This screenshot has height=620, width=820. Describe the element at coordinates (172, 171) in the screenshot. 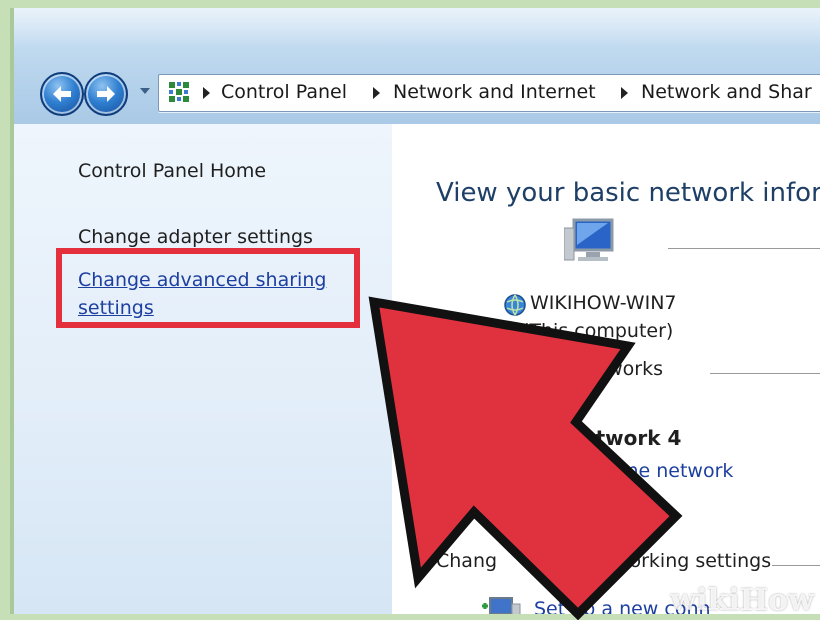

I see `control-panel-home-link: Control Panel Home` at that location.